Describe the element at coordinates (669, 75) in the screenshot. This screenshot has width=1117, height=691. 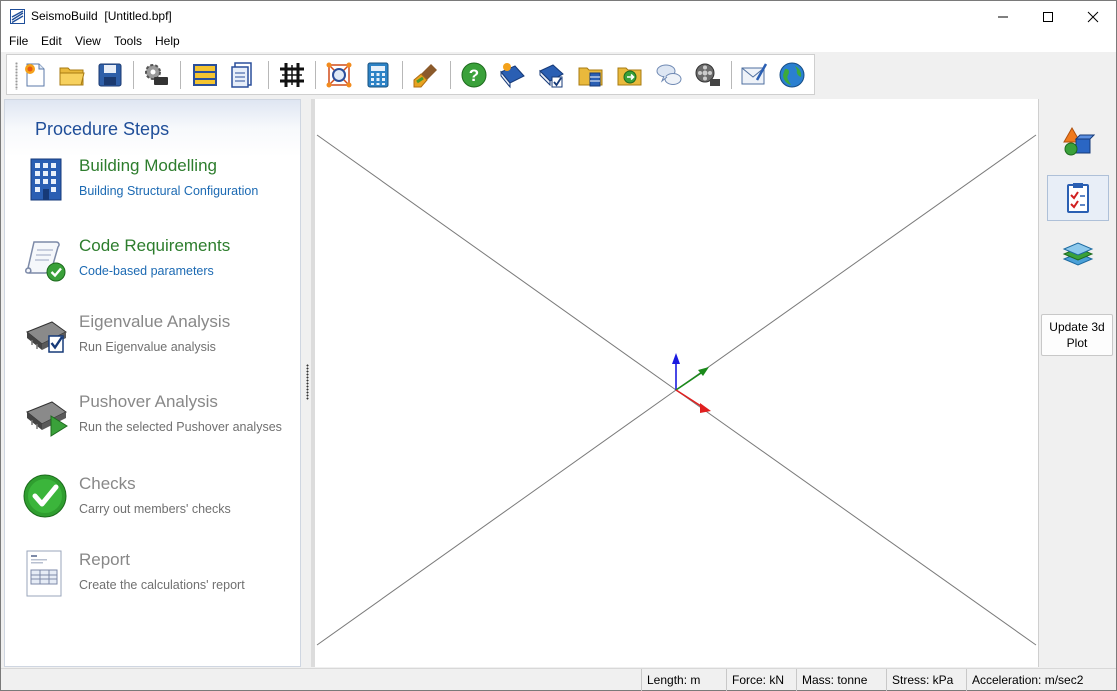
I see `chat-button` at that location.